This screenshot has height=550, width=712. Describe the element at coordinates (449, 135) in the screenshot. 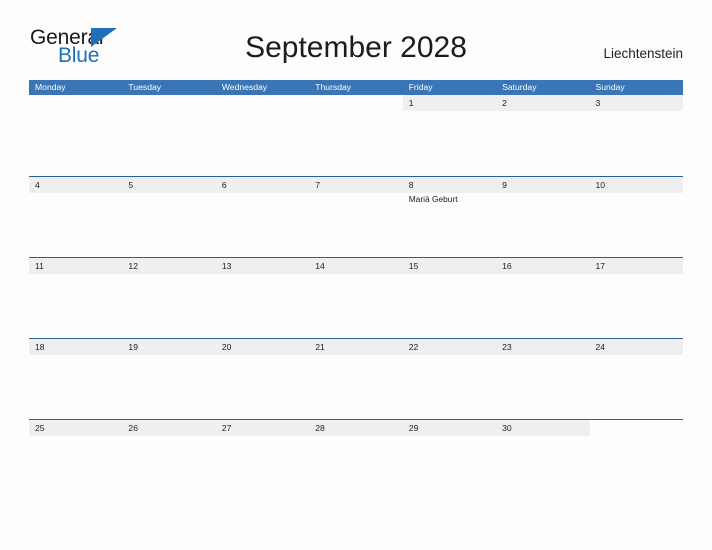

I see `calendar-day-cell: 1` at that location.